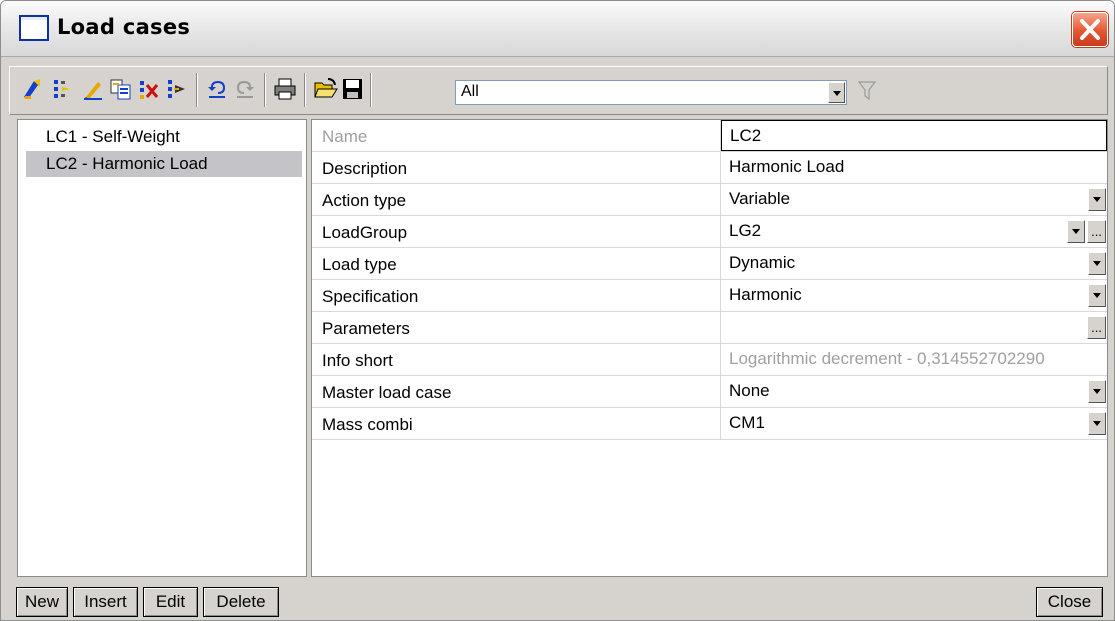  What do you see at coordinates (34, 28) in the screenshot?
I see `window-icon` at bounding box center [34, 28].